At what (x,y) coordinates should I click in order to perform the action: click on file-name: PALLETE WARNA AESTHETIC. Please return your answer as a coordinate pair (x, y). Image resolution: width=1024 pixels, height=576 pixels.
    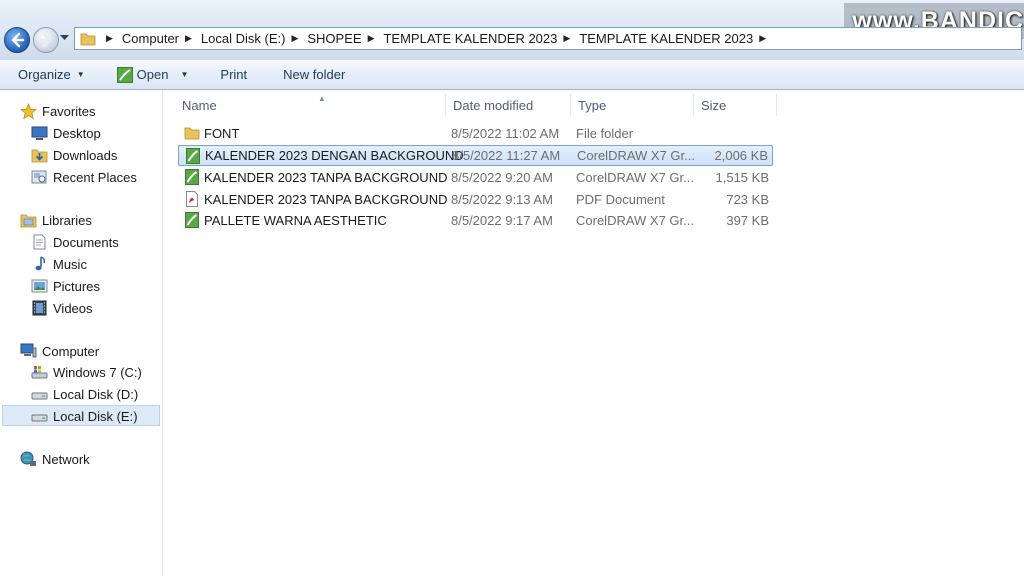
    Looking at the image, I should click on (295, 220).